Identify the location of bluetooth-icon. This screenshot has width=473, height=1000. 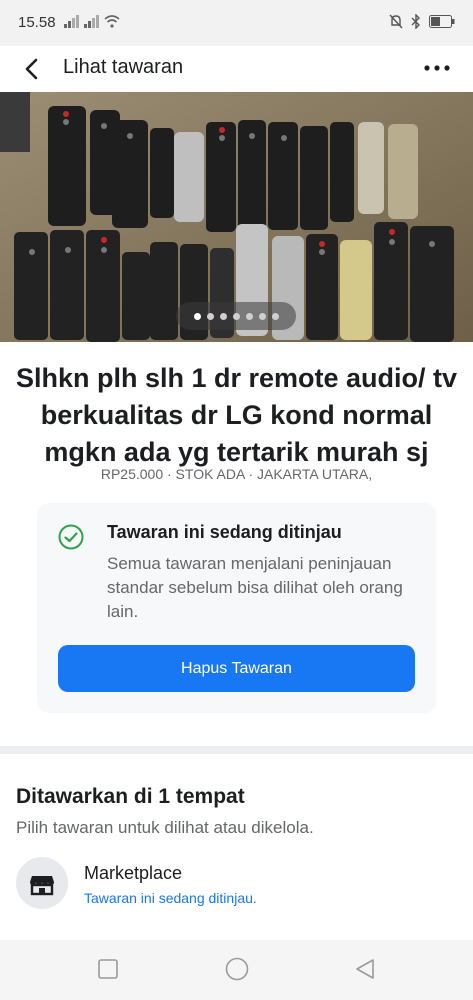
(415, 21).